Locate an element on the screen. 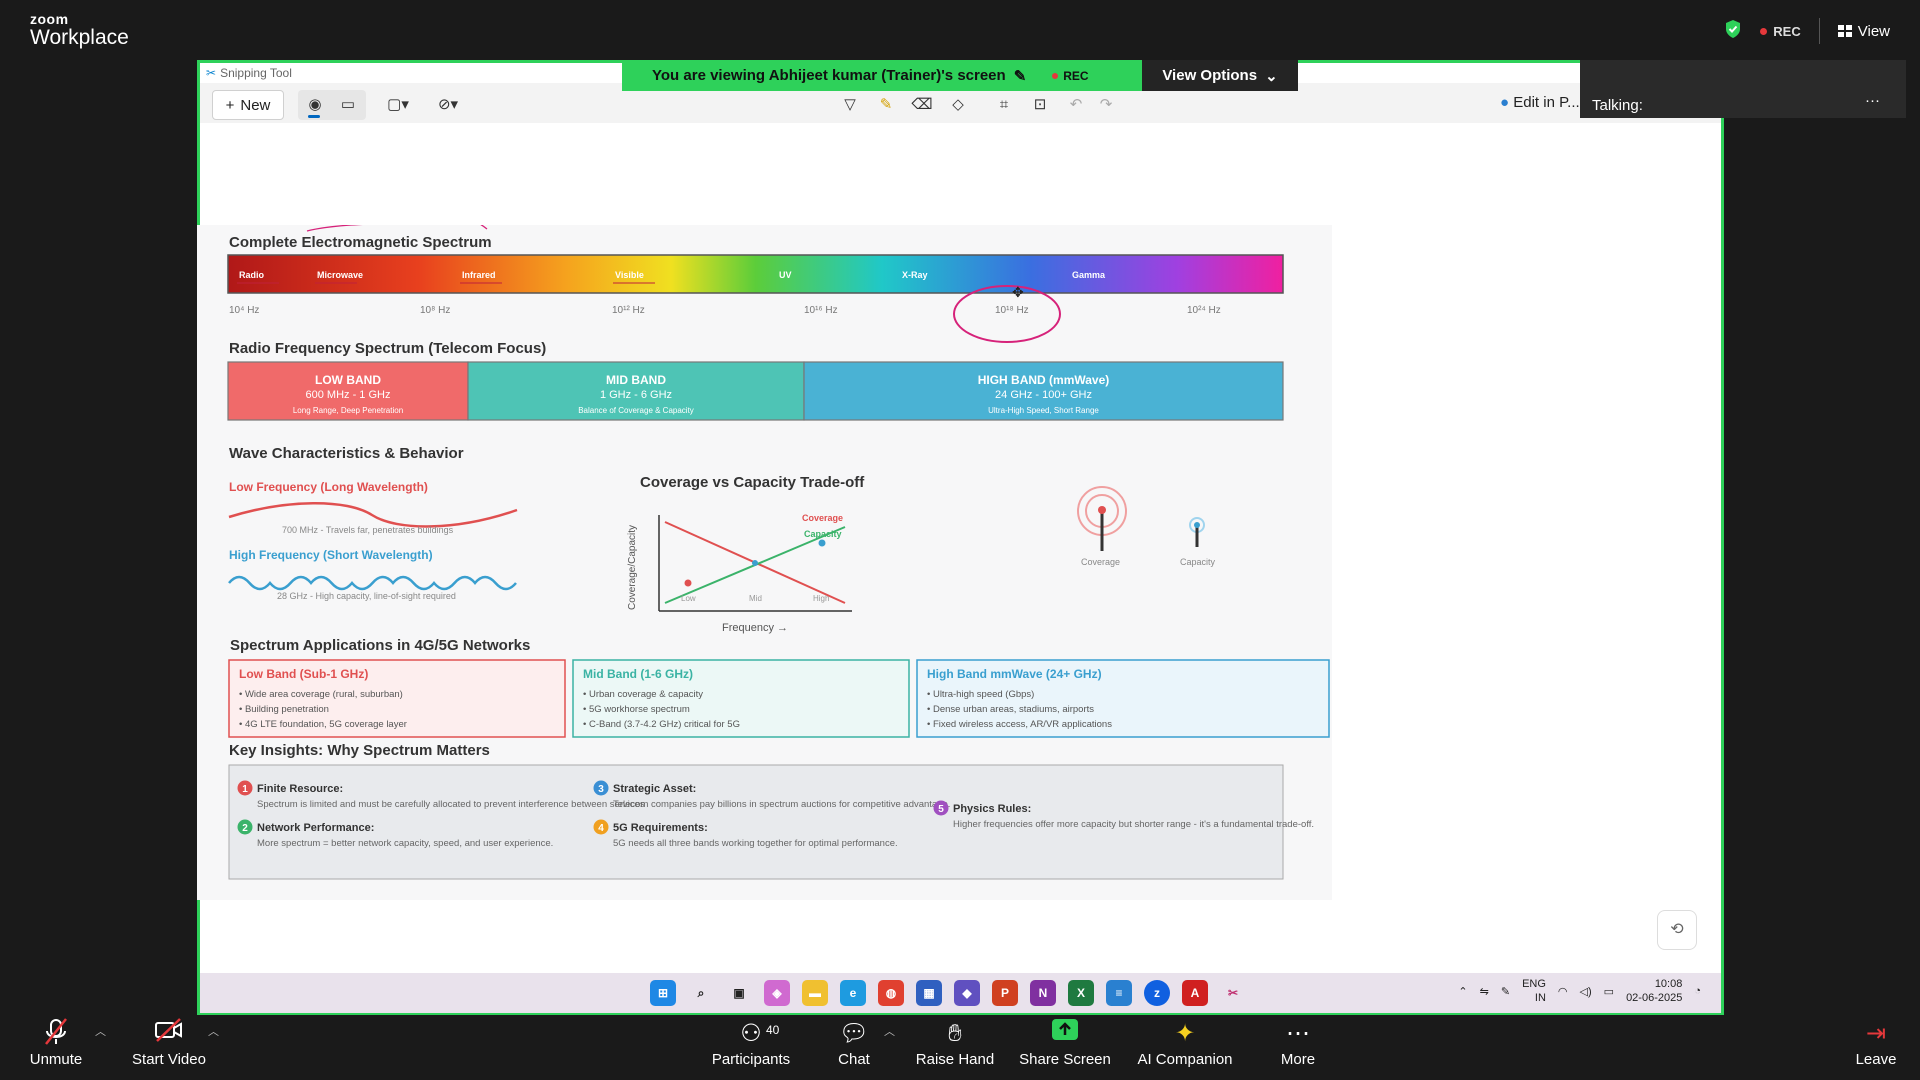  battery-icon: ▭ is located at coordinates (1609, 991).